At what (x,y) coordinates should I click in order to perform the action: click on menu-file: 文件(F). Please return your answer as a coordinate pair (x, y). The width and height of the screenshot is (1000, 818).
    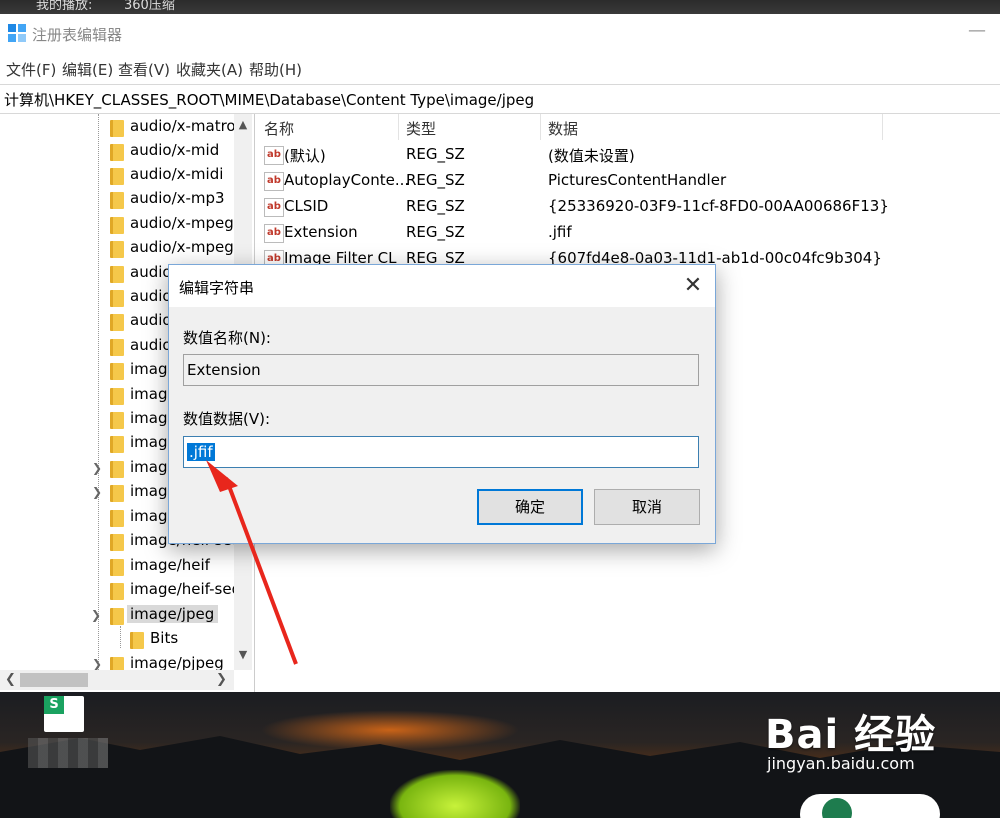
    Looking at the image, I should click on (31, 69).